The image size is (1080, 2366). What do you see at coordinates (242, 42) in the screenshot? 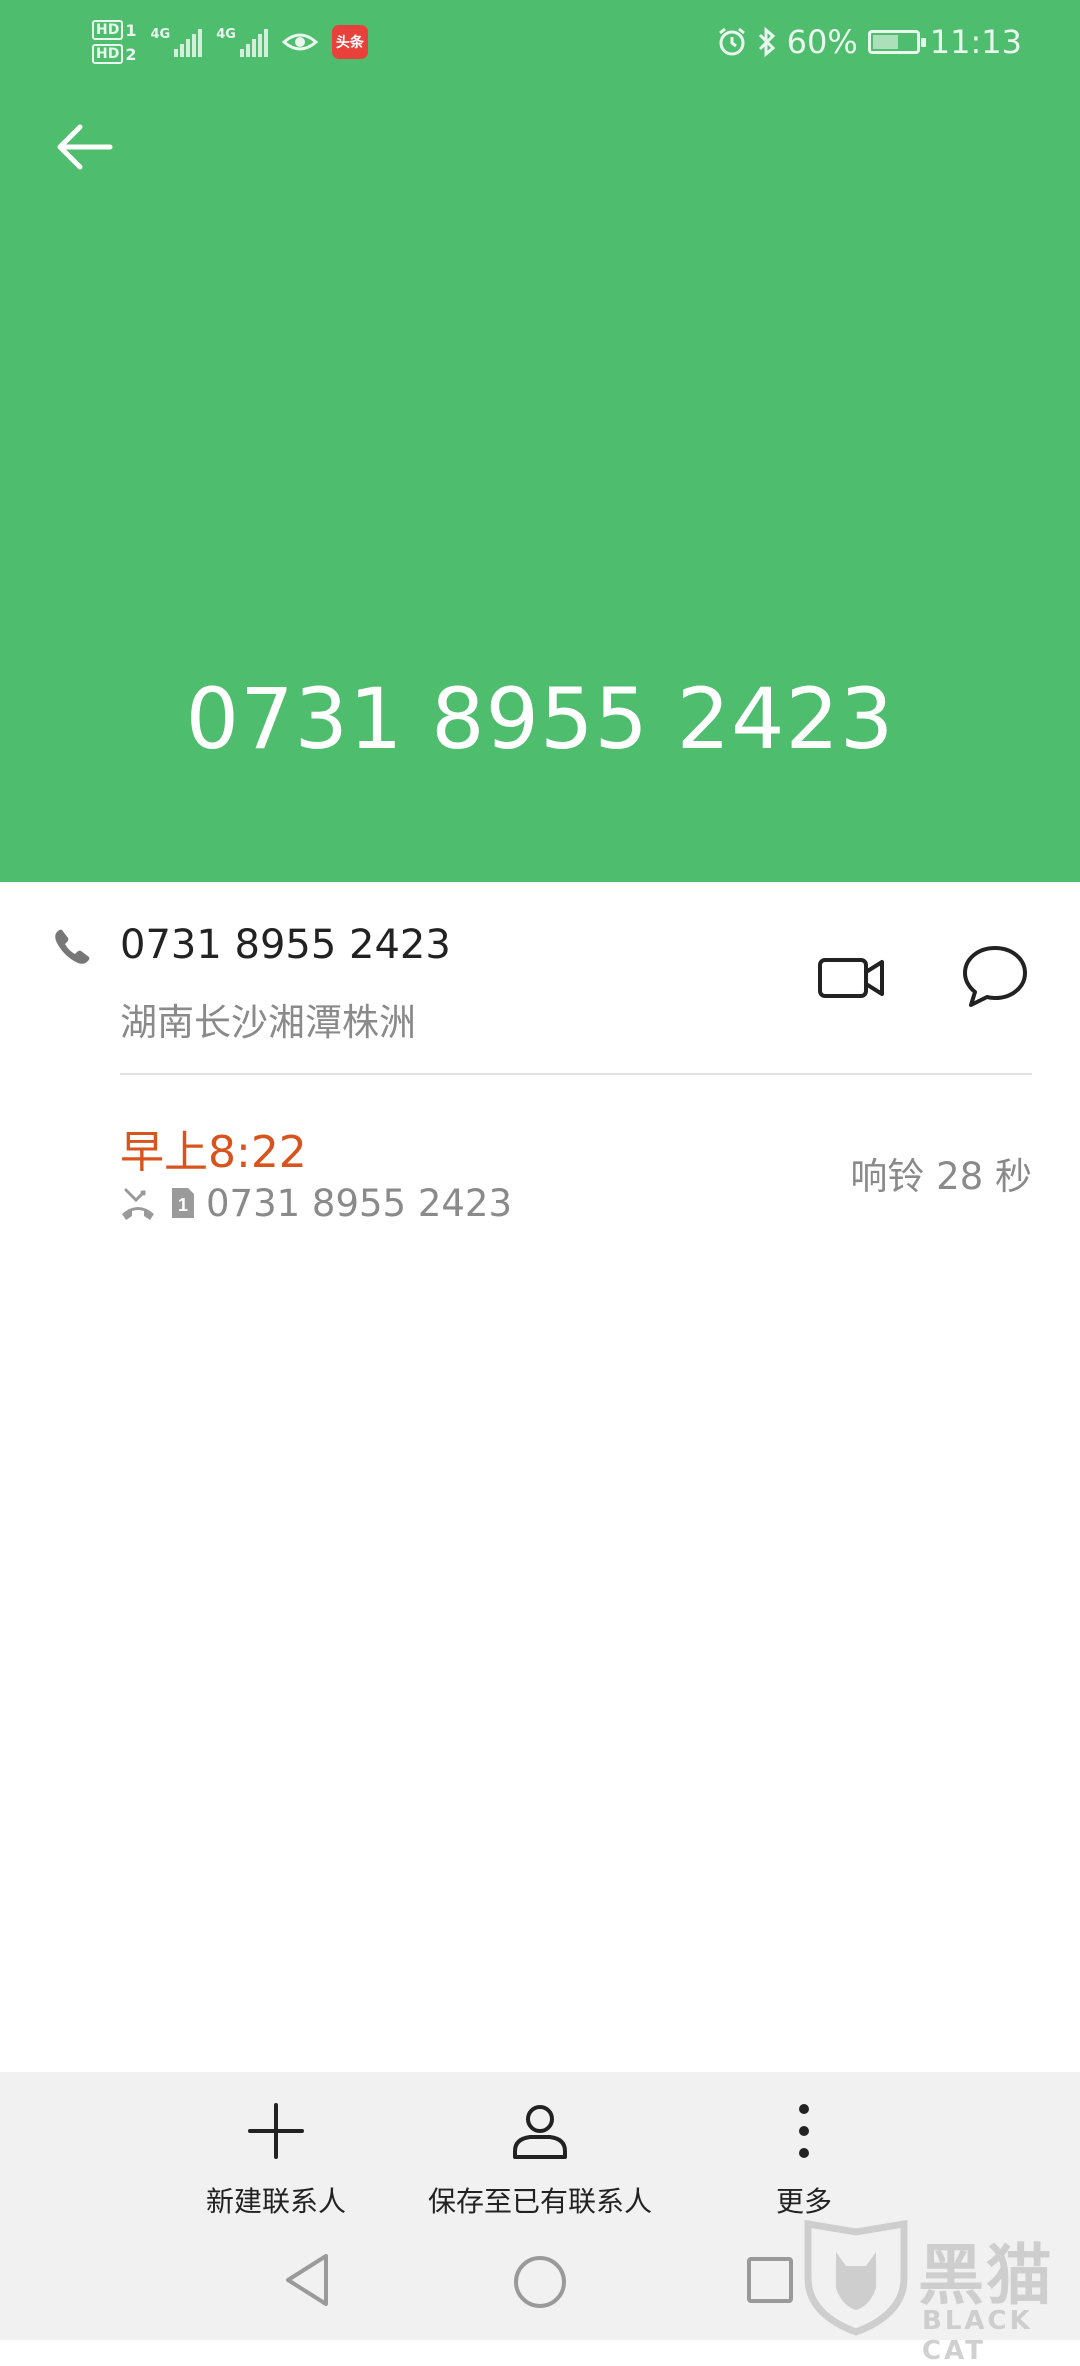
I see `signal-icon-sim2: 4G` at bounding box center [242, 42].